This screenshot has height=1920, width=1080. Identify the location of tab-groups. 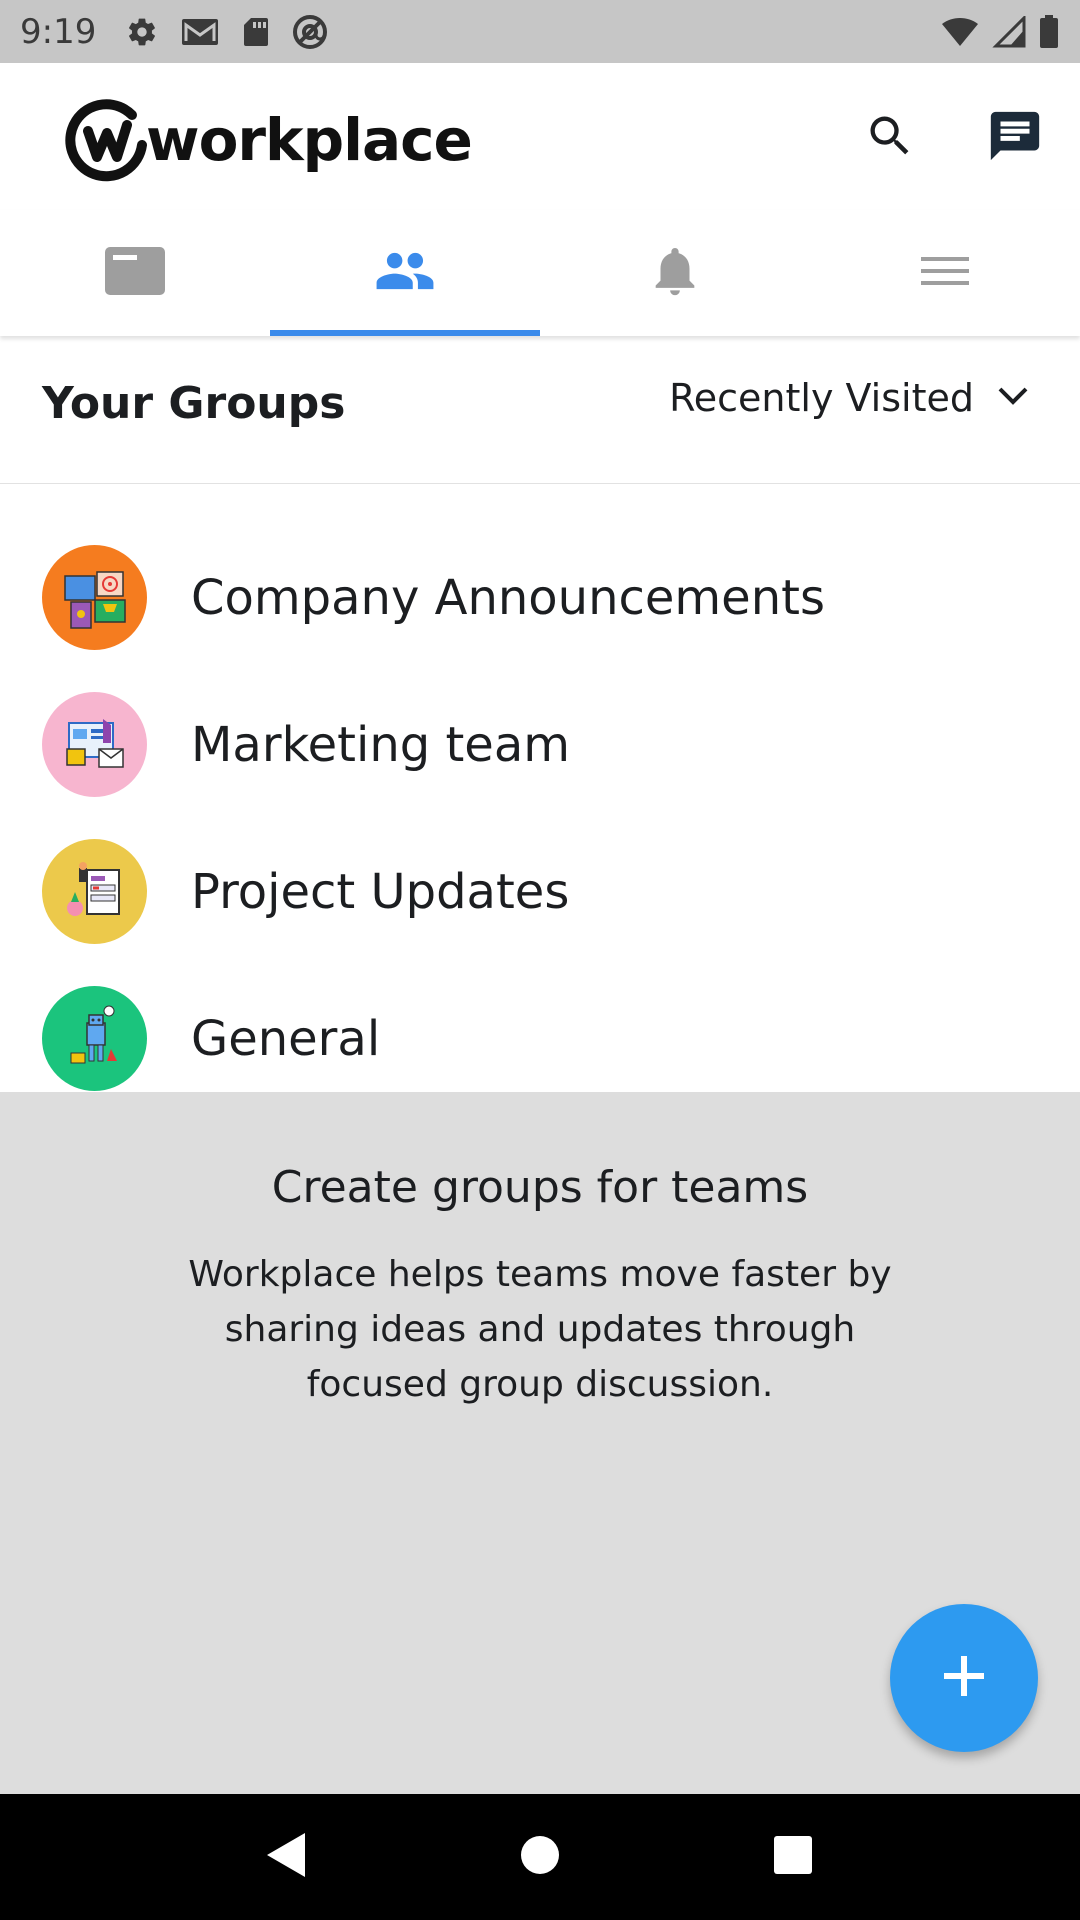
(405, 273).